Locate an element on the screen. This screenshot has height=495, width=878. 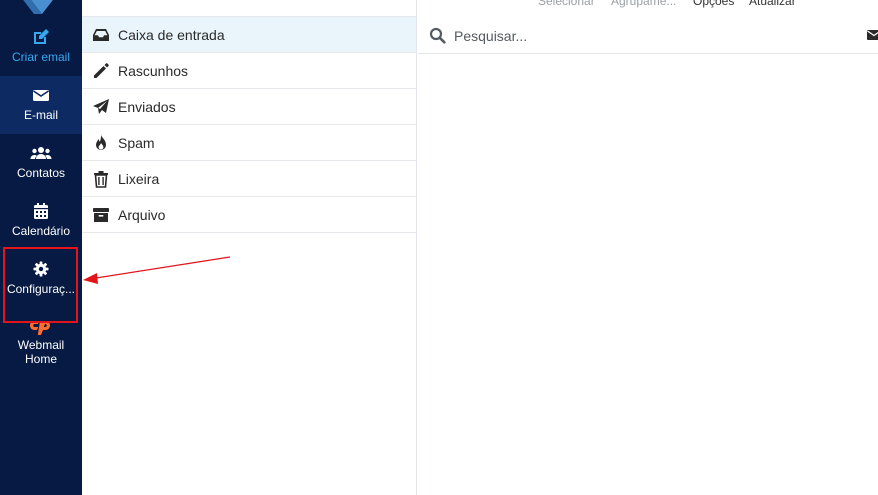
folder-drafts: Rascunhos is located at coordinates (249, 71).